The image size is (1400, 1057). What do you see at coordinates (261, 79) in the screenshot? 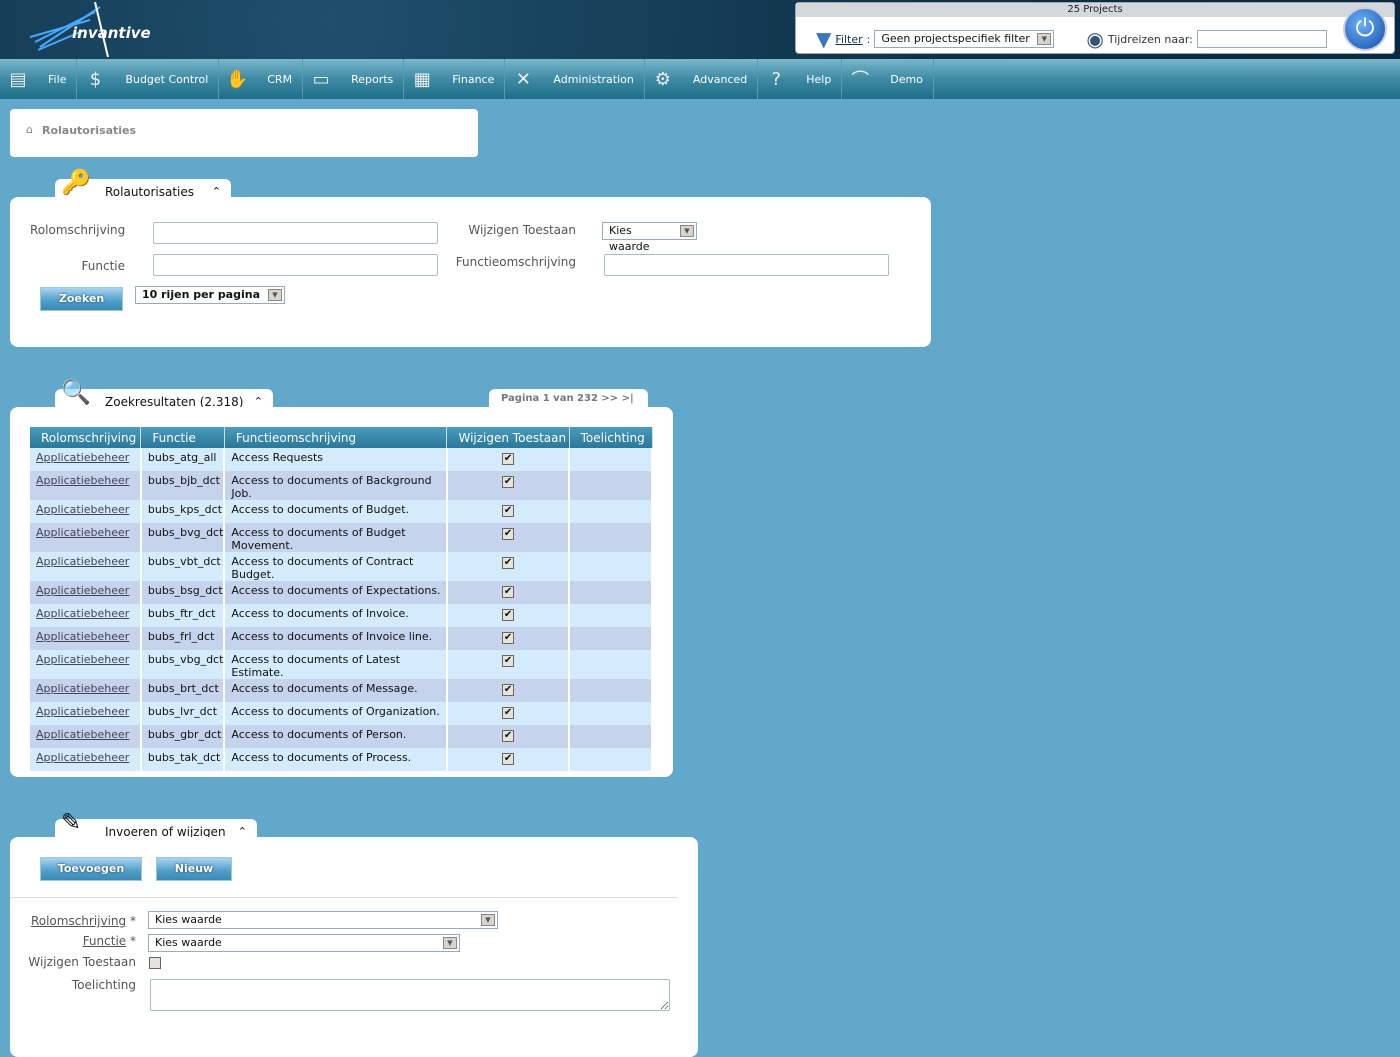
I see `menu-crm: ✋ CRM` at bounding box center [261, 79].